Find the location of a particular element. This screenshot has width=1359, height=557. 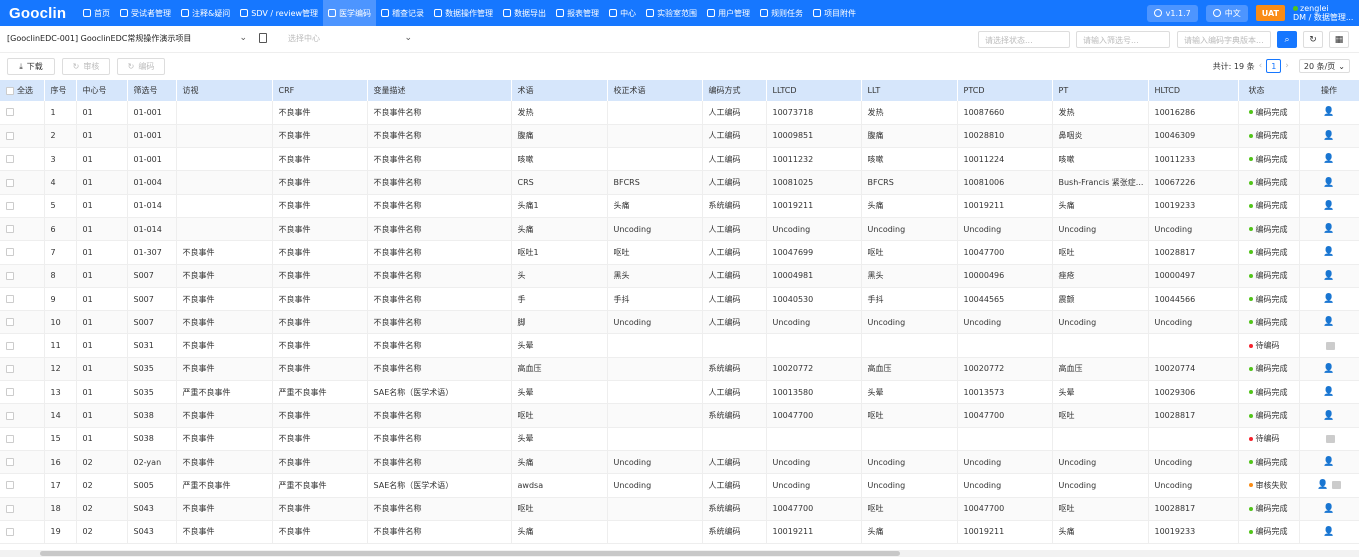

current-page: 1 is located at coordinates (1274, 66).